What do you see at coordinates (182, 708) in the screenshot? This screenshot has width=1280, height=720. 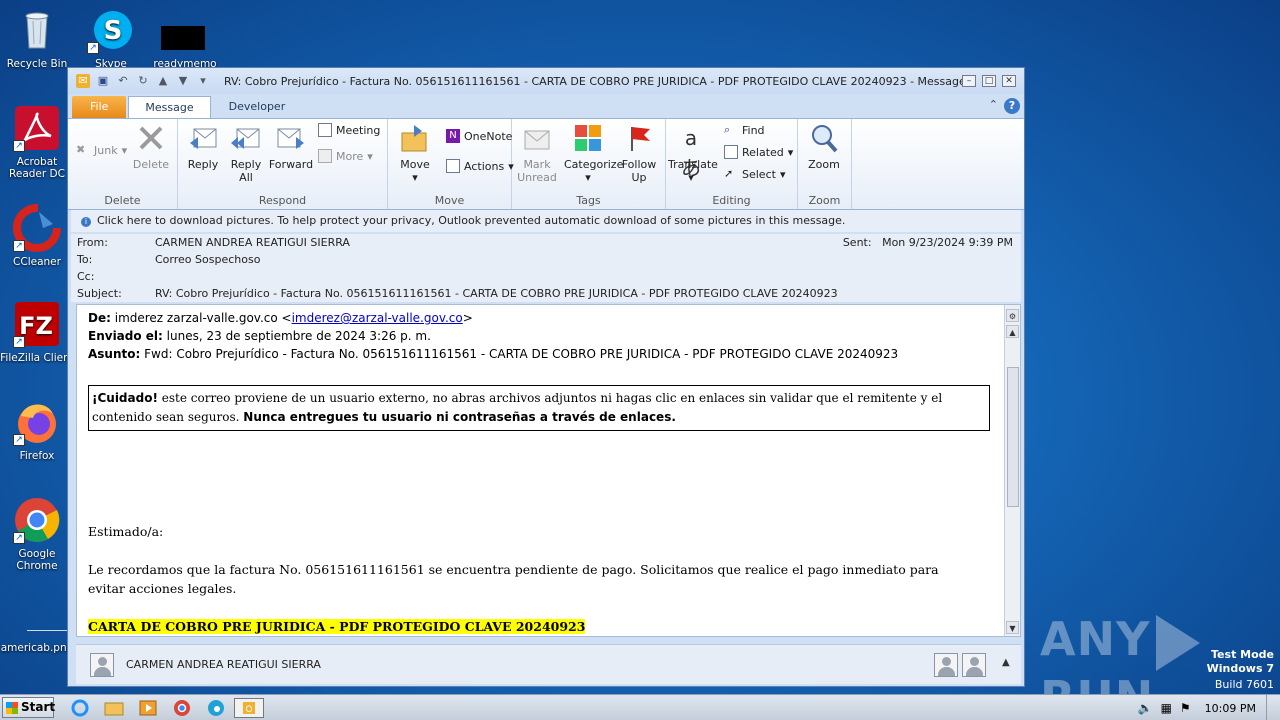 I see `taskbar-chrome-icon` at bounding box center [182, 708].